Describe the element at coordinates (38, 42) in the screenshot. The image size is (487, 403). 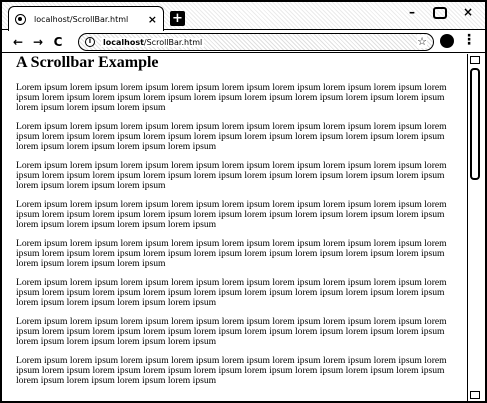
I see `forward-button: →` at that location.